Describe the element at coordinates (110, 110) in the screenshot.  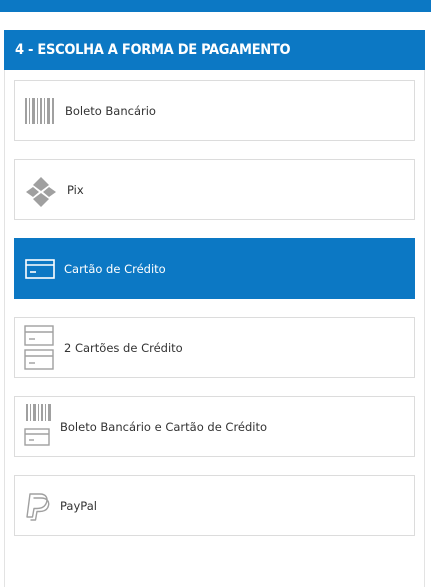
I see `payment-option-label: Boleto Bancário` at that location.